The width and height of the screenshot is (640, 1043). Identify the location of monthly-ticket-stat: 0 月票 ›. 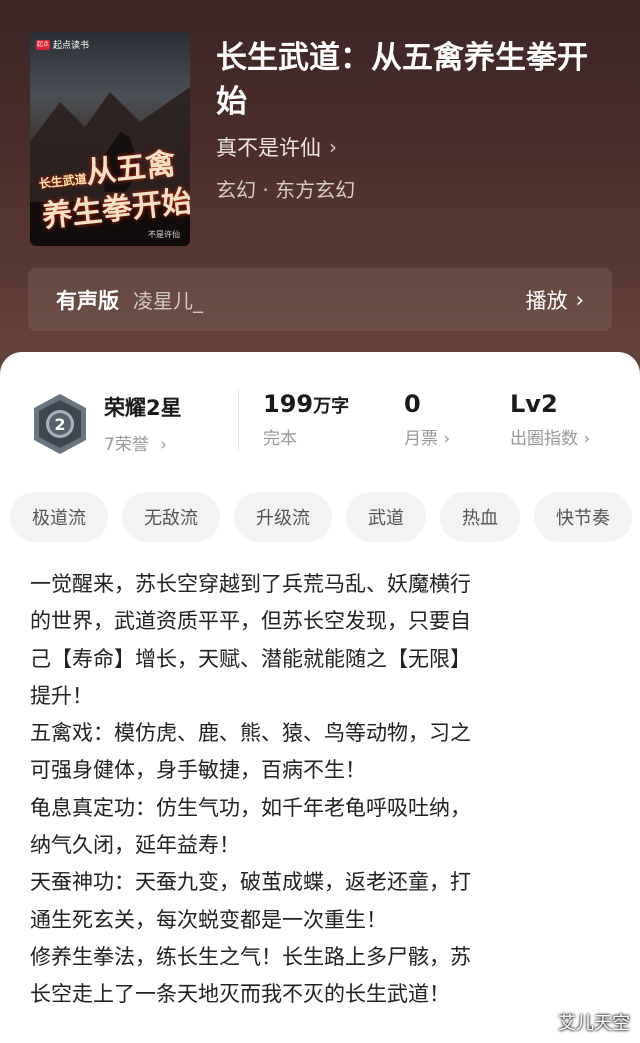
(427, 419).